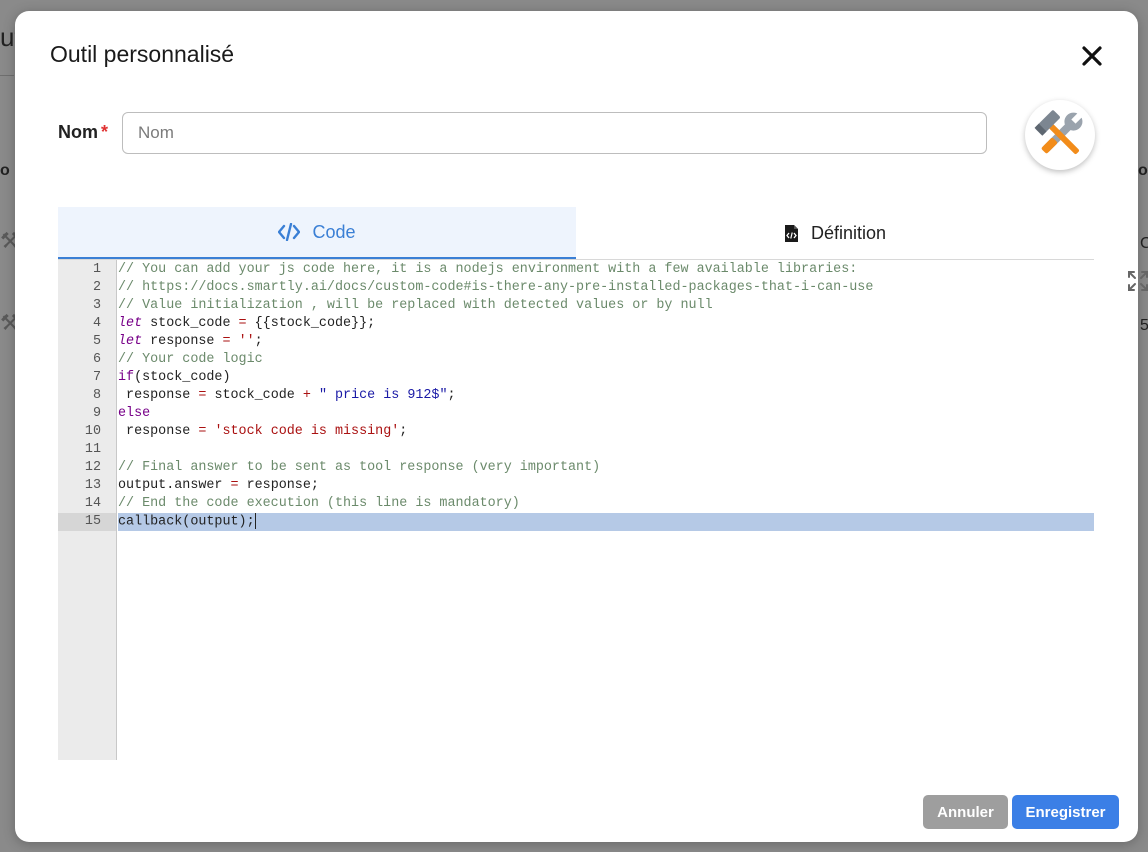 The image size is (1148, 852). I want to click on required-marker: *, so click(105, 132).